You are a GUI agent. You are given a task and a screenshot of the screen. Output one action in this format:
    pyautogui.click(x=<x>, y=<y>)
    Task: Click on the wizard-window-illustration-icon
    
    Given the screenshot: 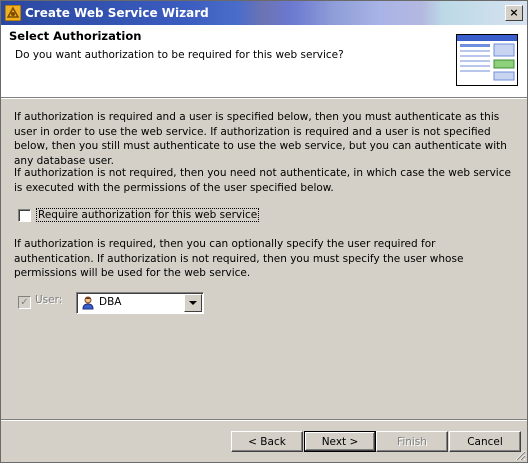 What is the action you would take?
    pyautogui.click(x=487, y=60)
    